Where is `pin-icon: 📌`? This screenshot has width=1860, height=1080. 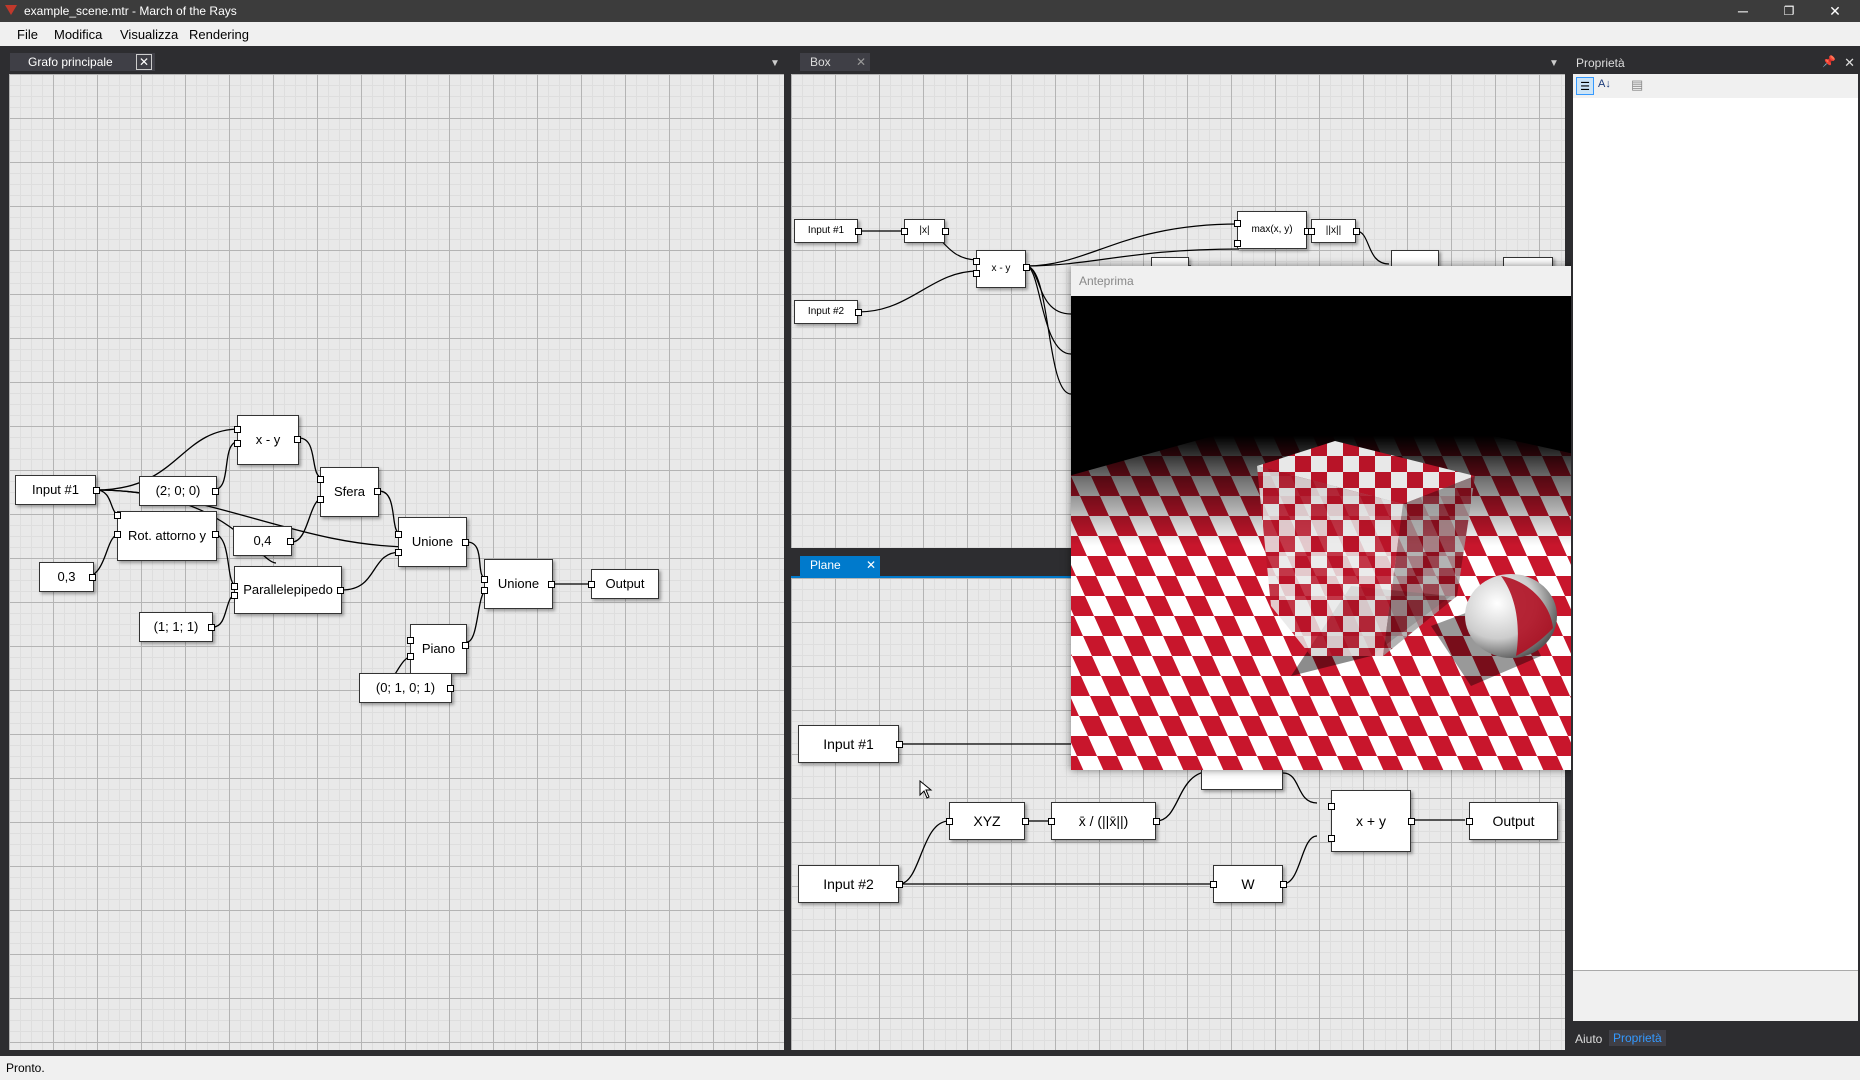 pin-icon: 📌 is located at coordinates (1829, 61).